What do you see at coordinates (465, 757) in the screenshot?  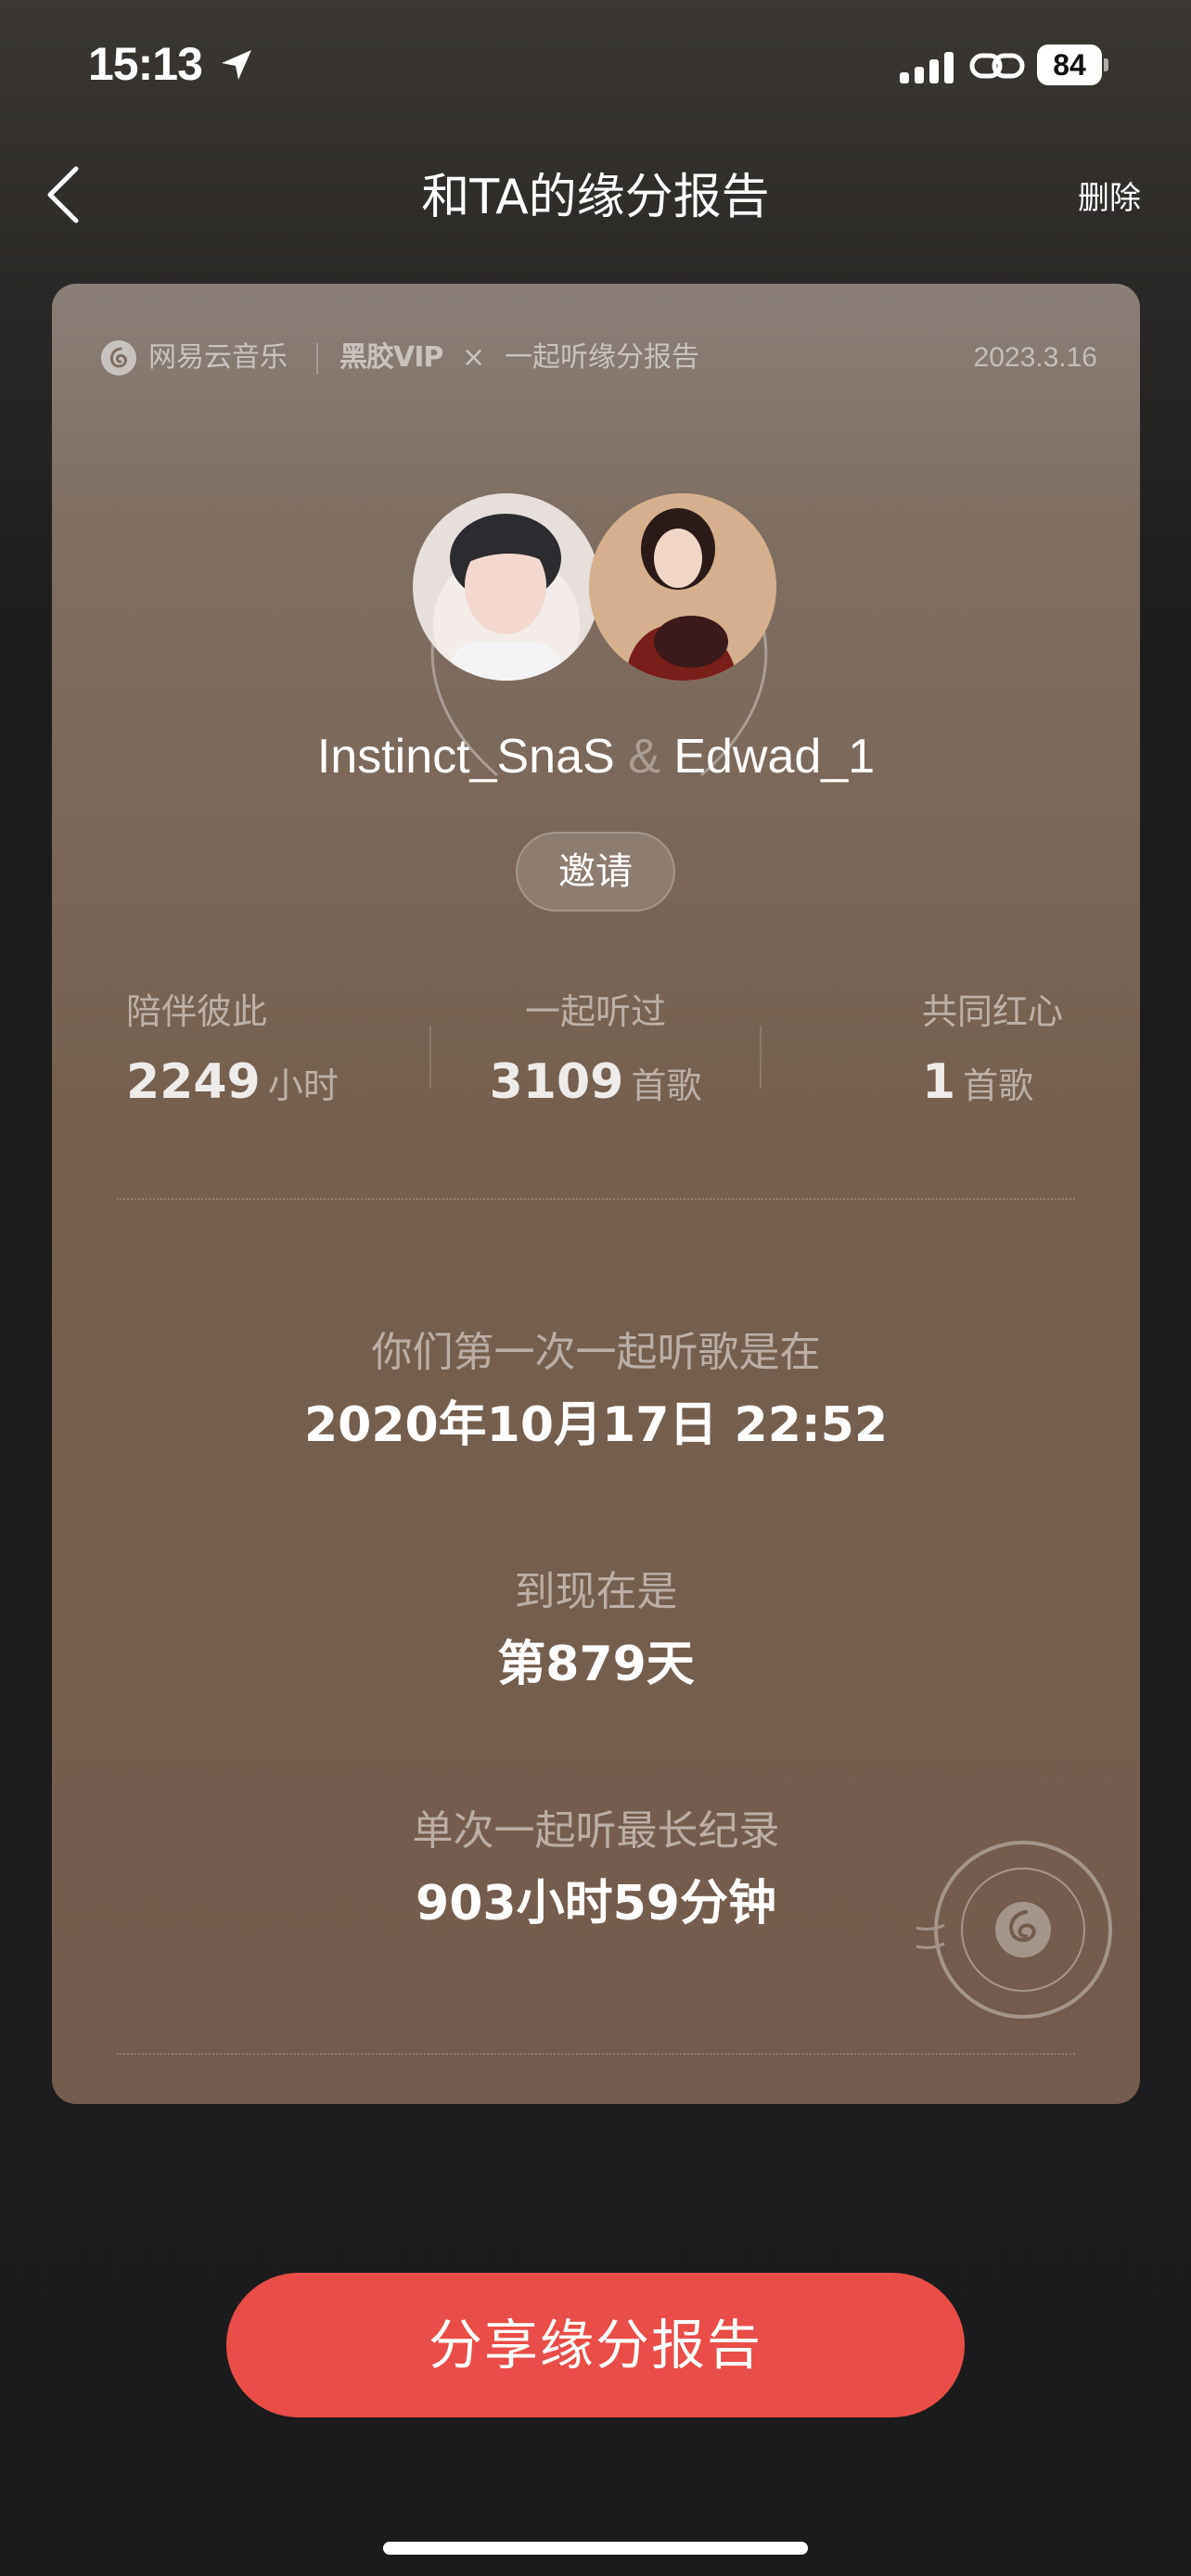 I see `user1-name: Instinct_SnaS` at bounding box center [465, 757].